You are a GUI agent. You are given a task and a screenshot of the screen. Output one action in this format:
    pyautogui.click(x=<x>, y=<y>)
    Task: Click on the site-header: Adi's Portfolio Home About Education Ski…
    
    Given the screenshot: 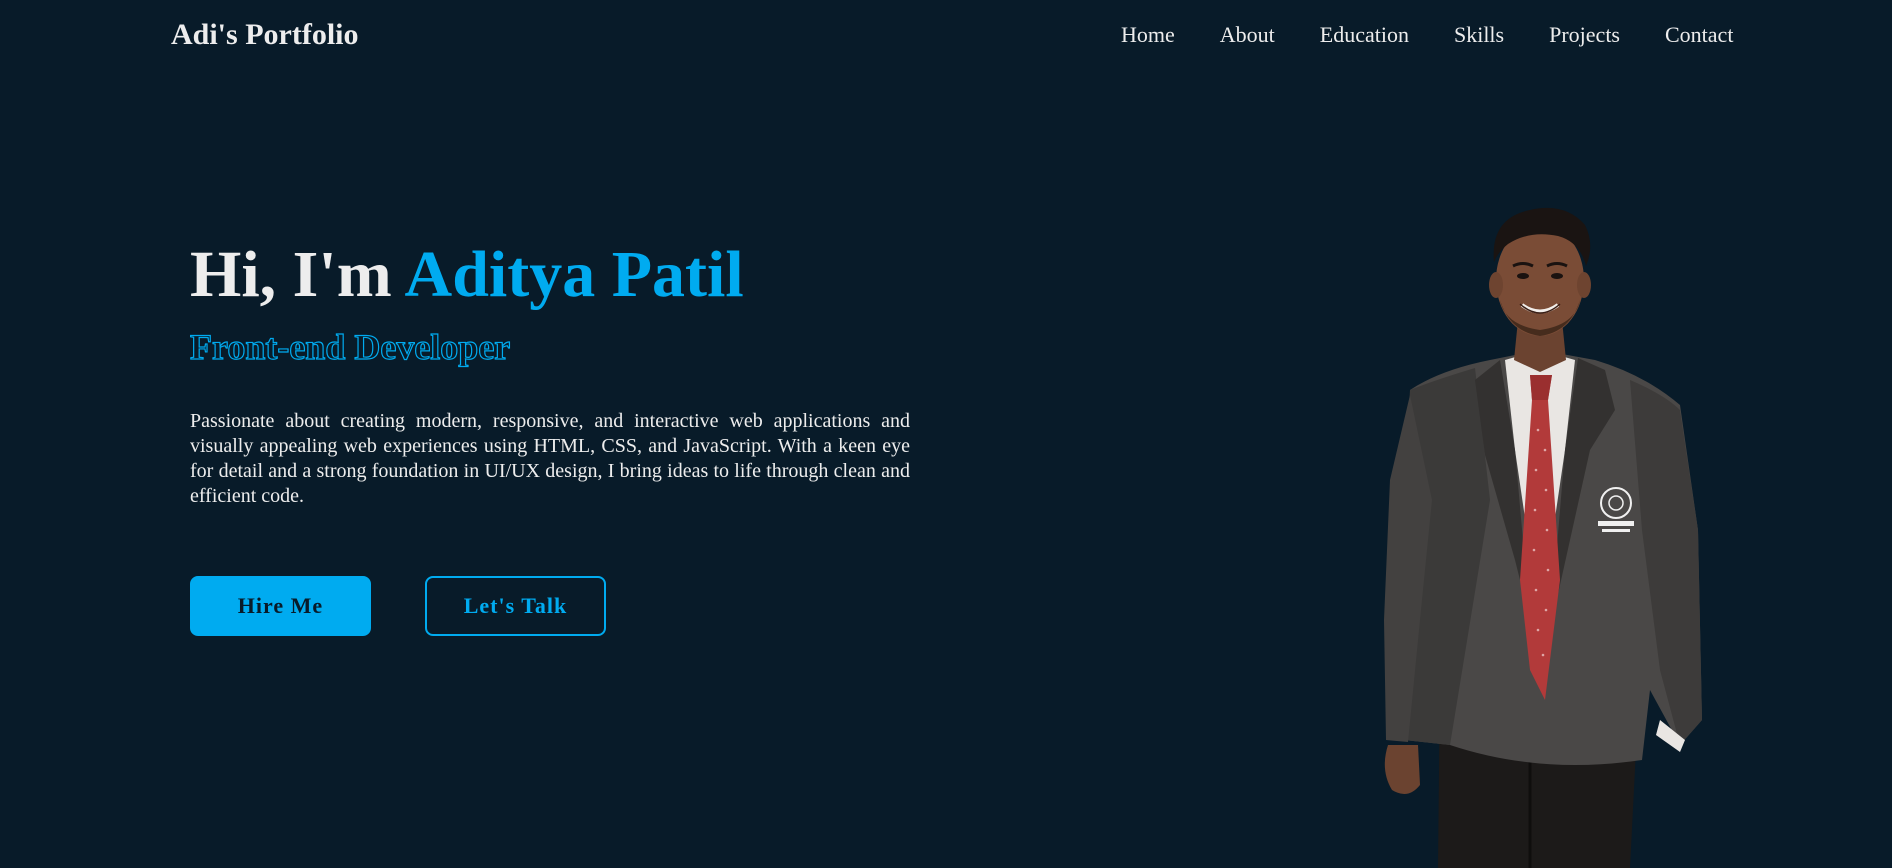 What is the action you would take?
    pyautogui.click(x=946, y=38)
    